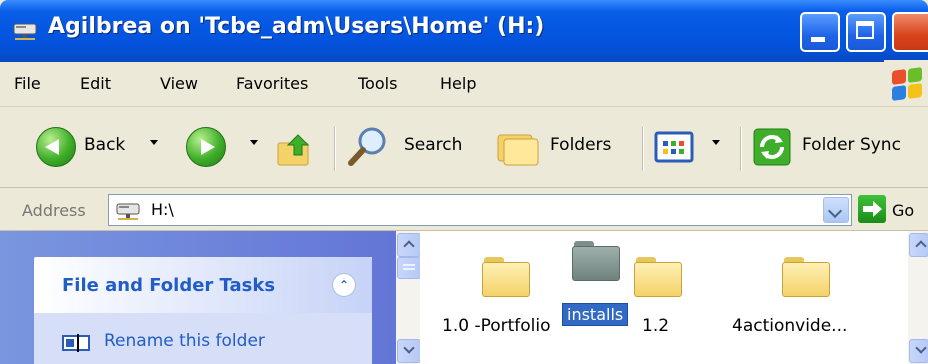 This screenshot has height=364, width=928. Describe the element at coordinates (105, 145) in the screenshot. I see `back-label: Back` at that location.